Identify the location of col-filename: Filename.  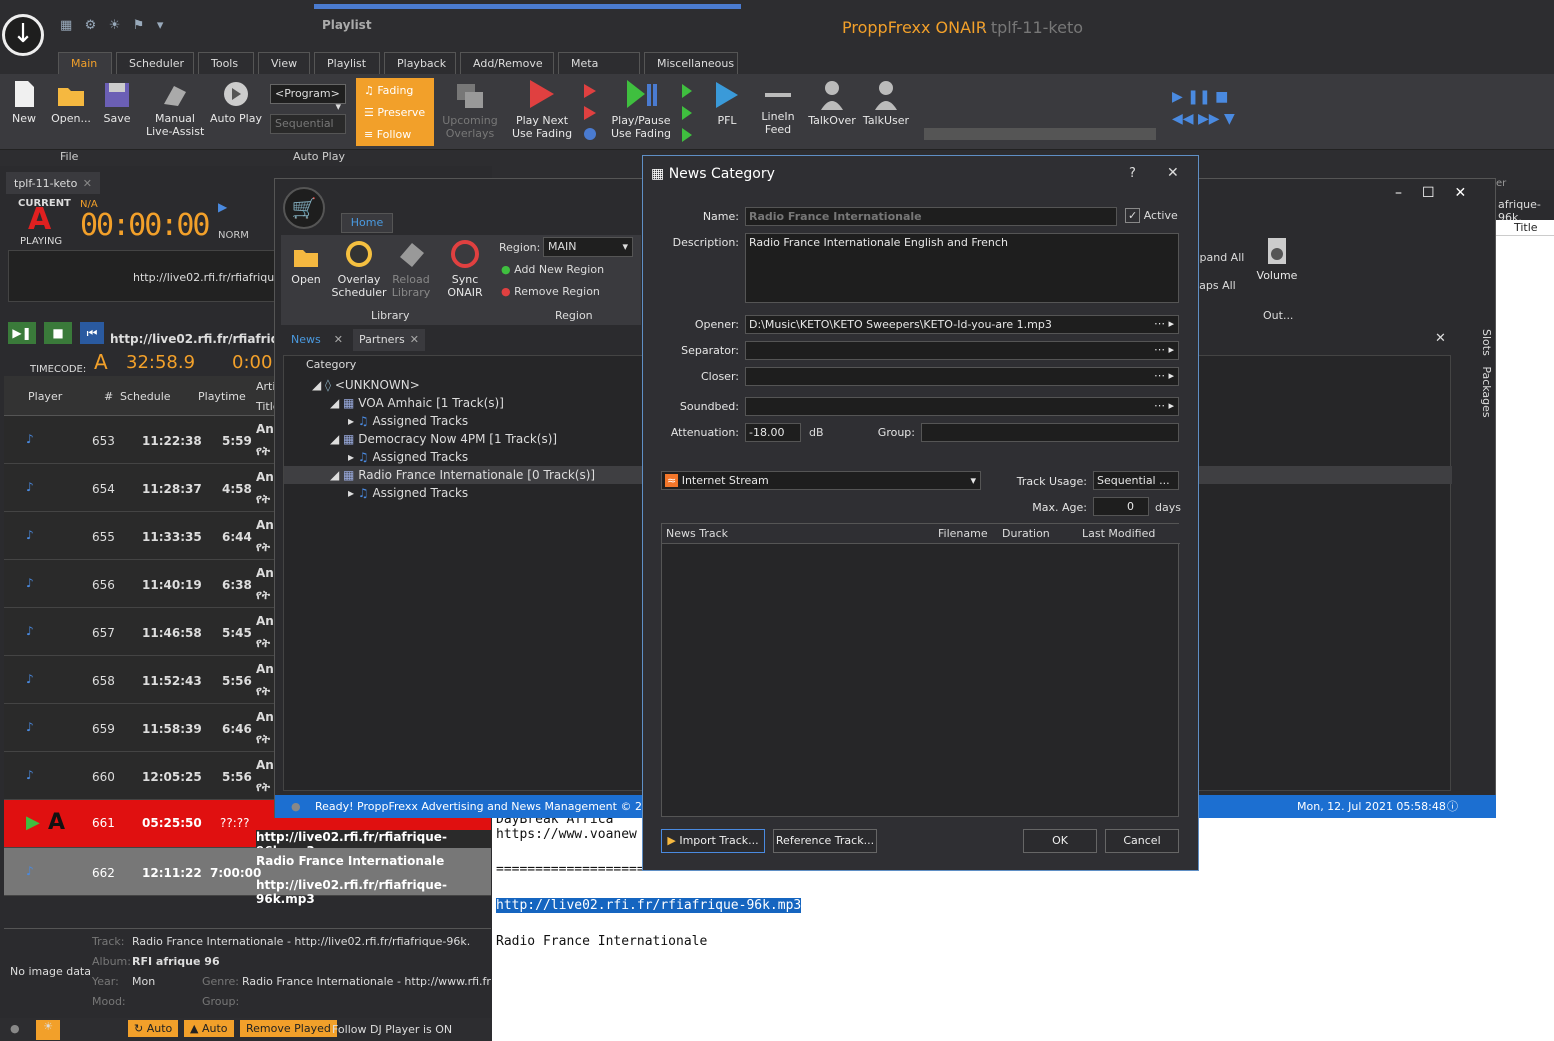
(963, 533).